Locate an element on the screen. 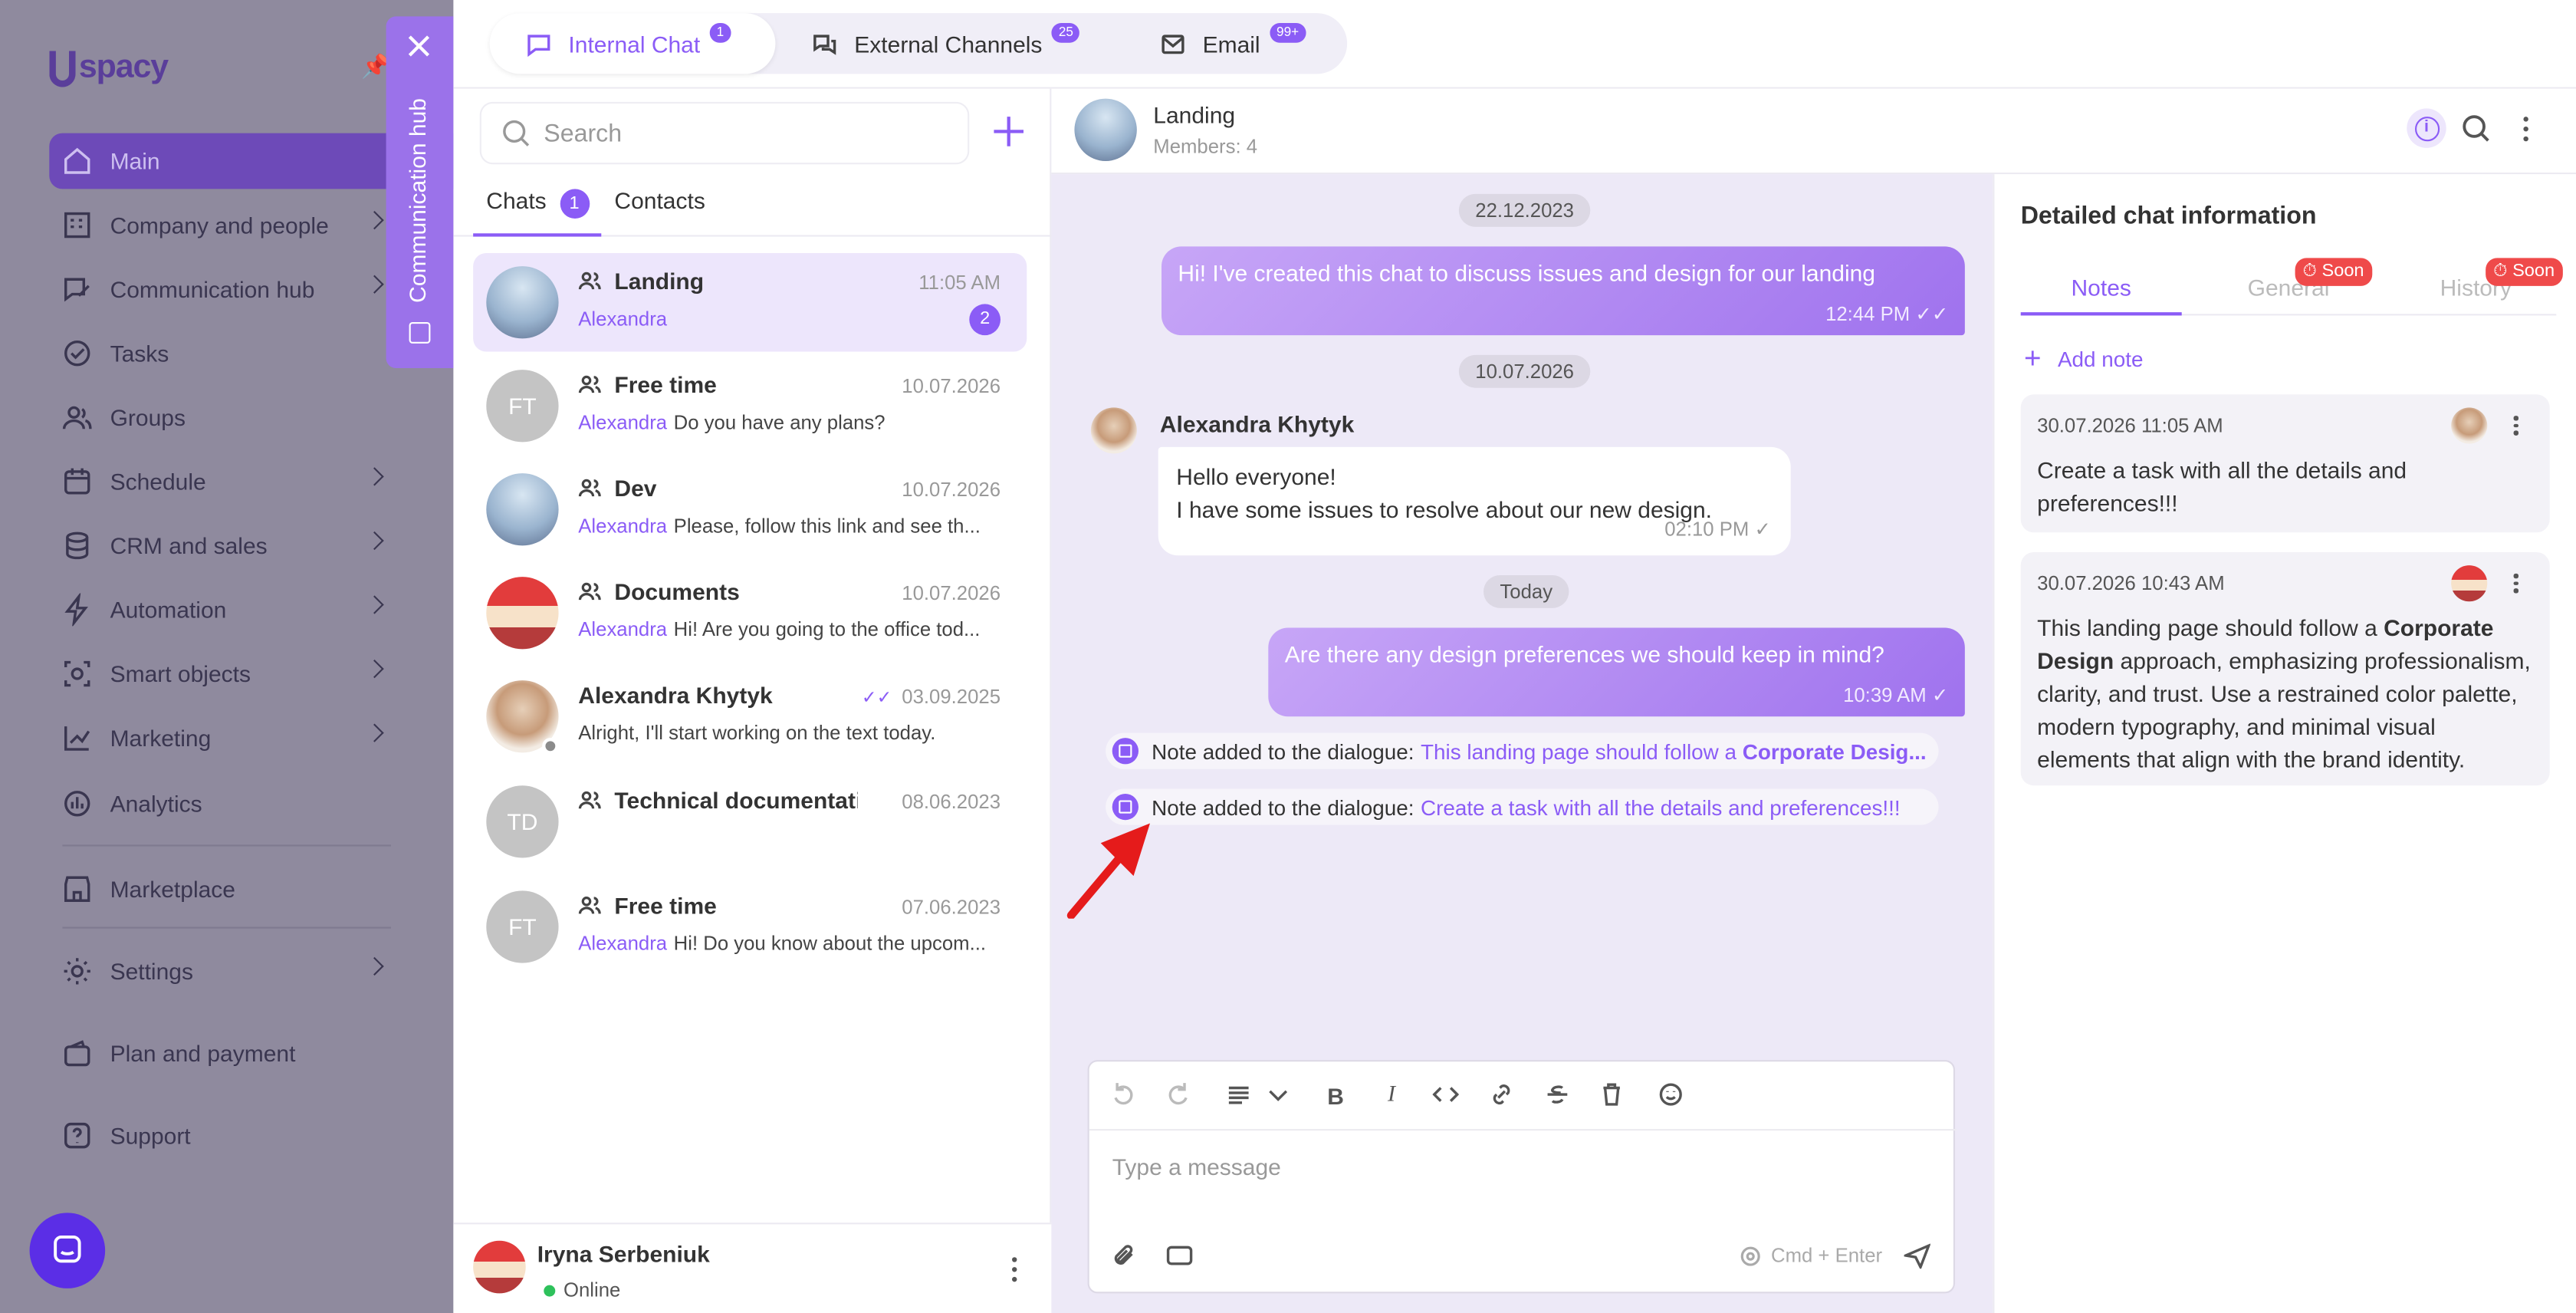 The image size is (2576, 1313). tab-badge: 99+ is located at coordinates (1288, 31).